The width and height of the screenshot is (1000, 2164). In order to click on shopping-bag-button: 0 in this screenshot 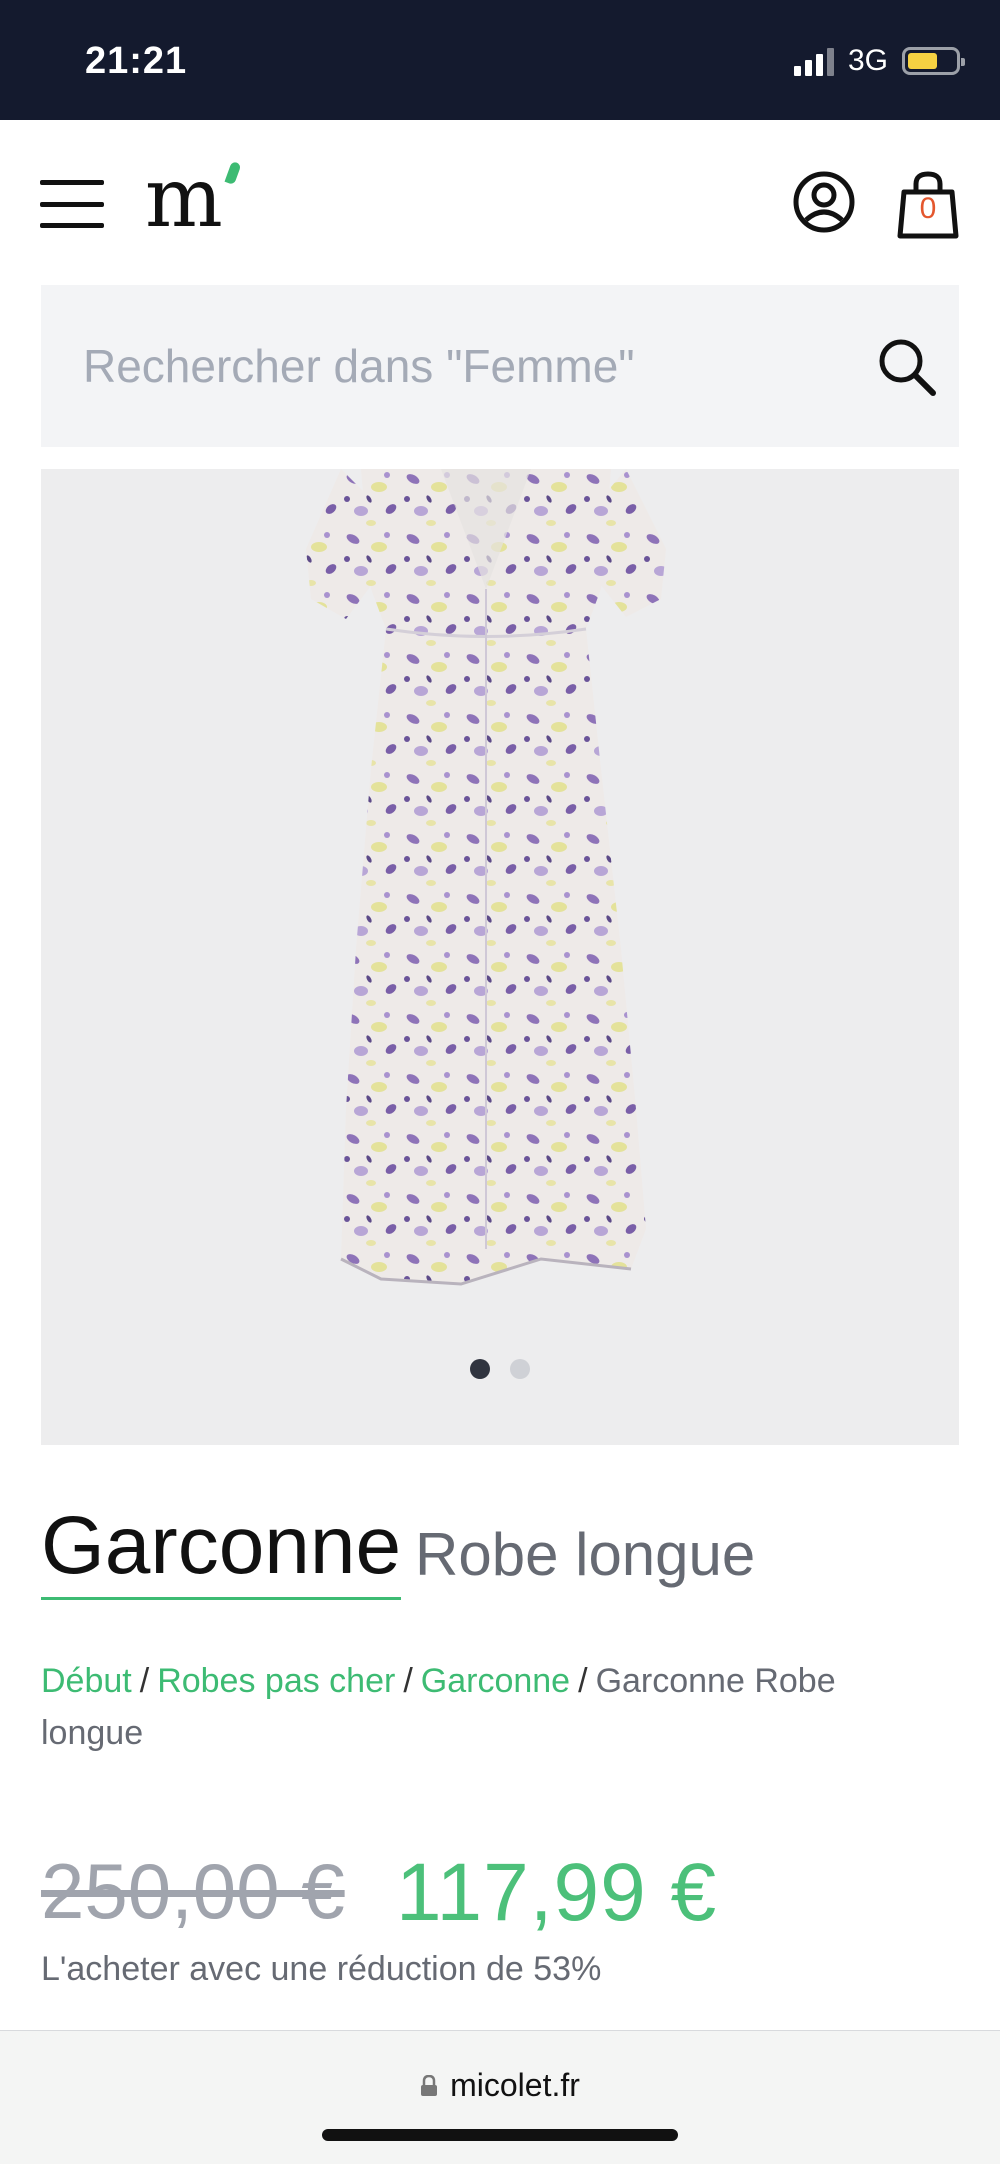, I will do `click(928, 205)`.